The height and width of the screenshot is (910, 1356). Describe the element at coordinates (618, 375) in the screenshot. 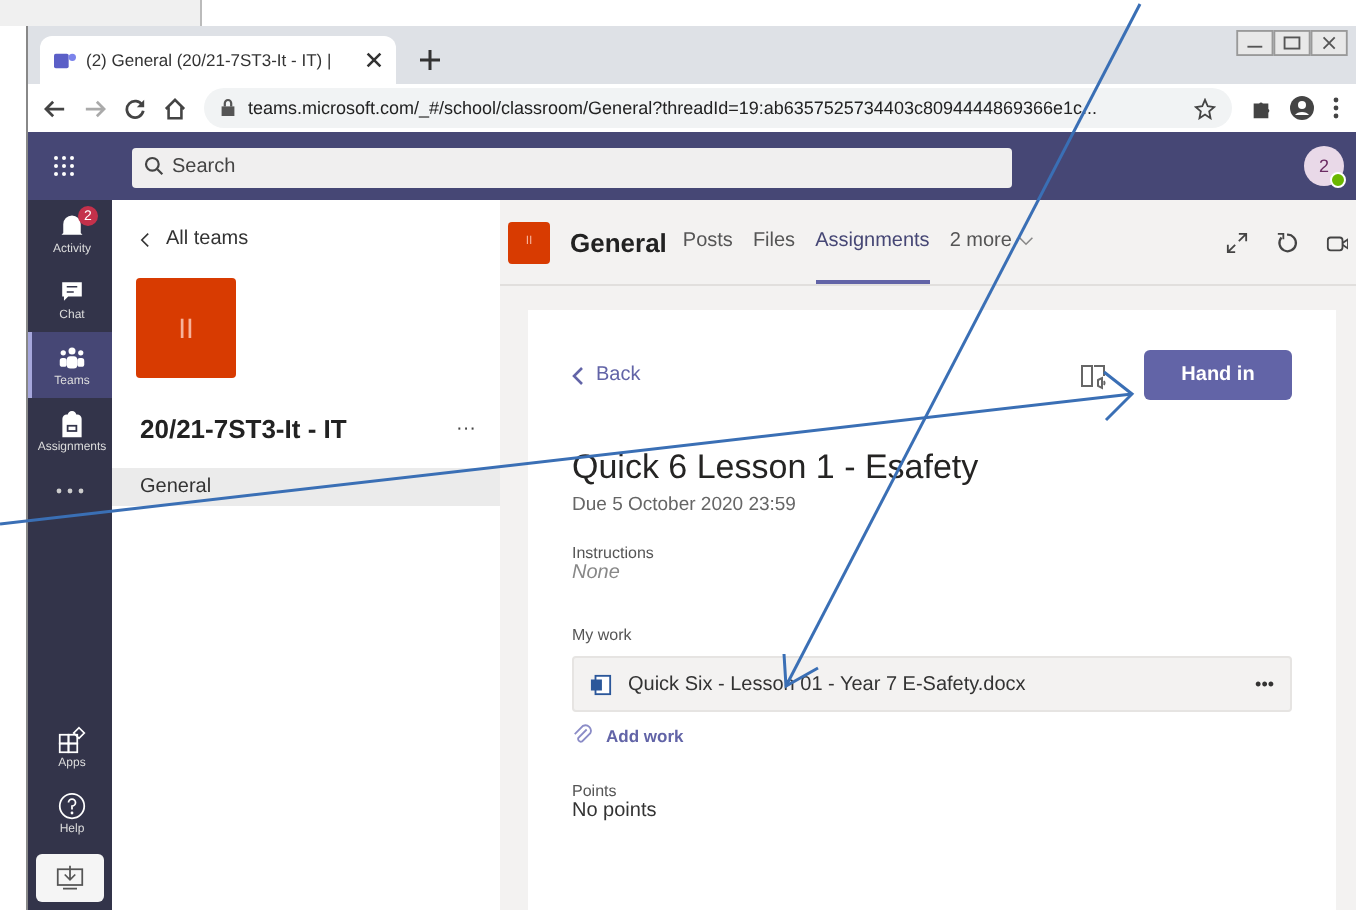

I see `back-link: Back` at that location.